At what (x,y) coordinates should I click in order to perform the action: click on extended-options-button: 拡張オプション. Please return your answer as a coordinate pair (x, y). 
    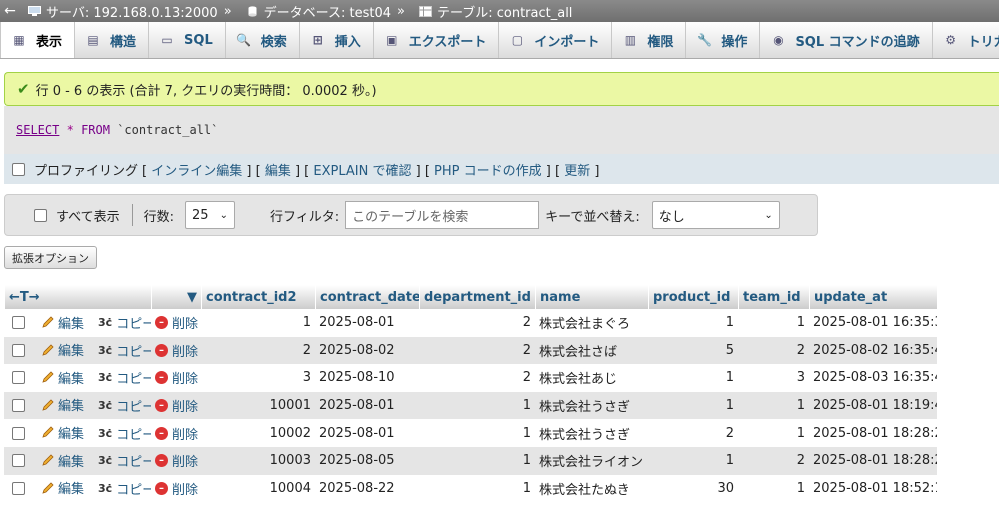
    Looking at the image, I should click on (50, 257).